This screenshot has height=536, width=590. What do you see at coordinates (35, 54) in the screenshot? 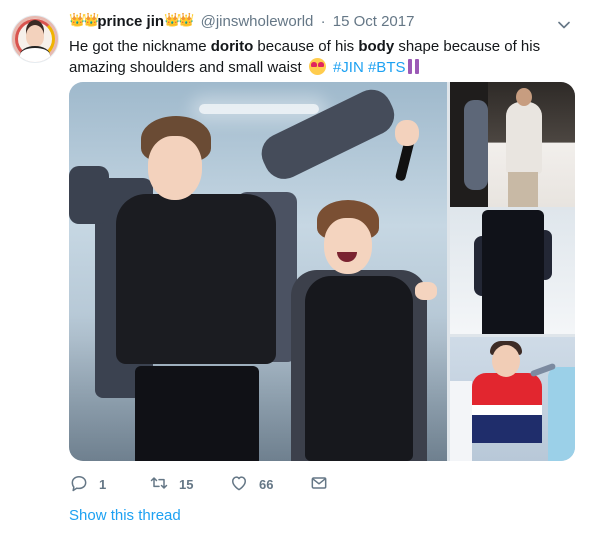
I see `avatar-shirt` at bounding box center [35, 54].